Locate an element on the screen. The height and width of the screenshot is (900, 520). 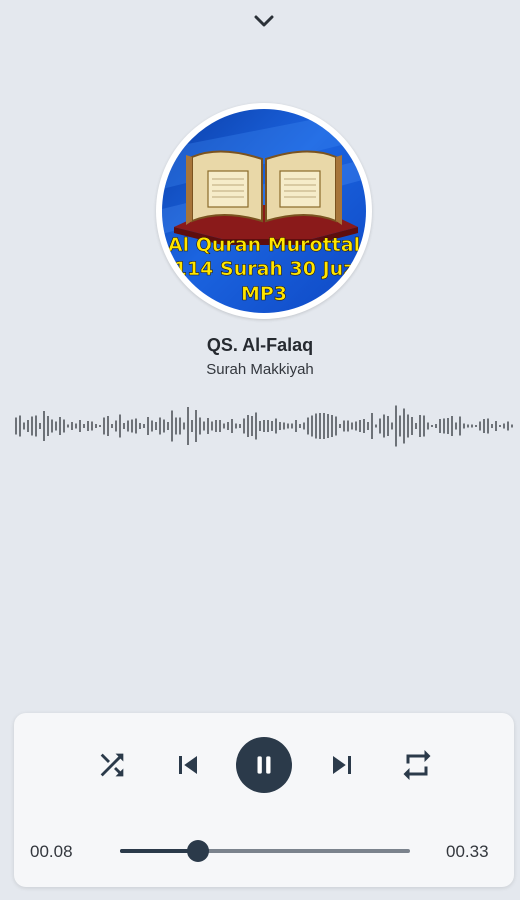
seek-bar is located at coordinates (265, 851).